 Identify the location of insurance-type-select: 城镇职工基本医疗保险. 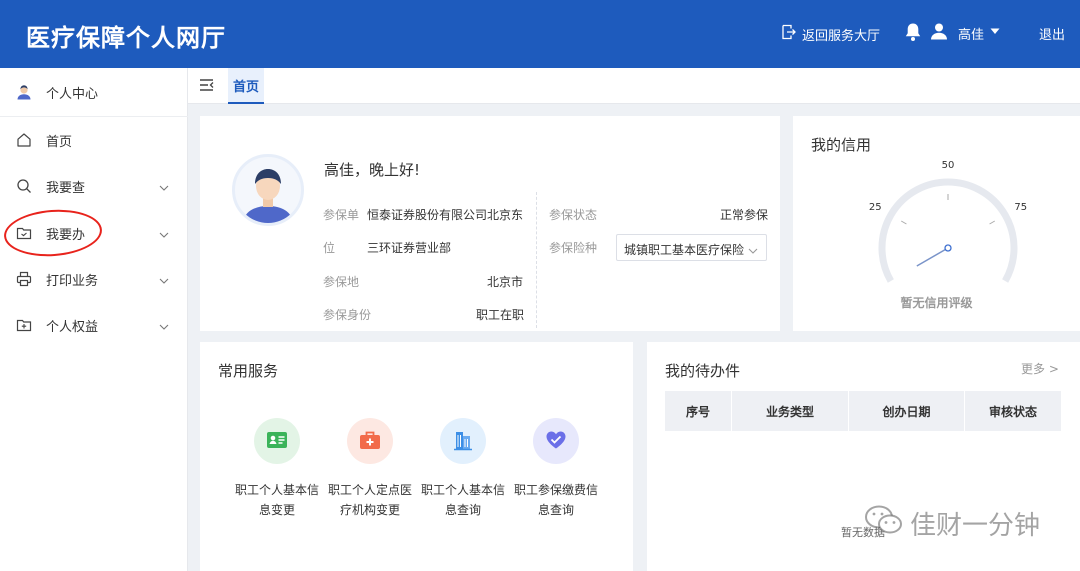
(691, 247).